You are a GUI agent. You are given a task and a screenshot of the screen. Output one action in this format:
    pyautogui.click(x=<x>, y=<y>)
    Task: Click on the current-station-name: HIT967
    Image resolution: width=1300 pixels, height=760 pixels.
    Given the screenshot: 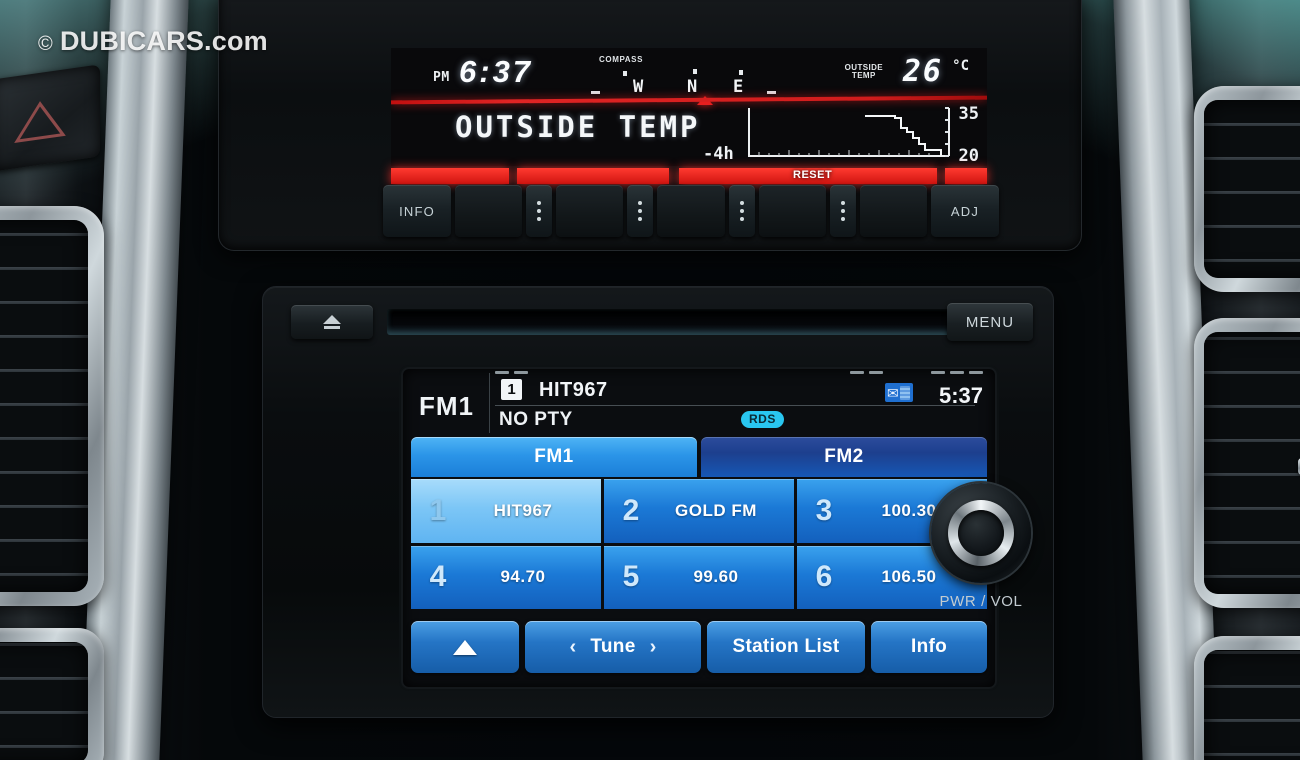 What is the action you would take?
    pyautogui.click(x=573, y=390)
    